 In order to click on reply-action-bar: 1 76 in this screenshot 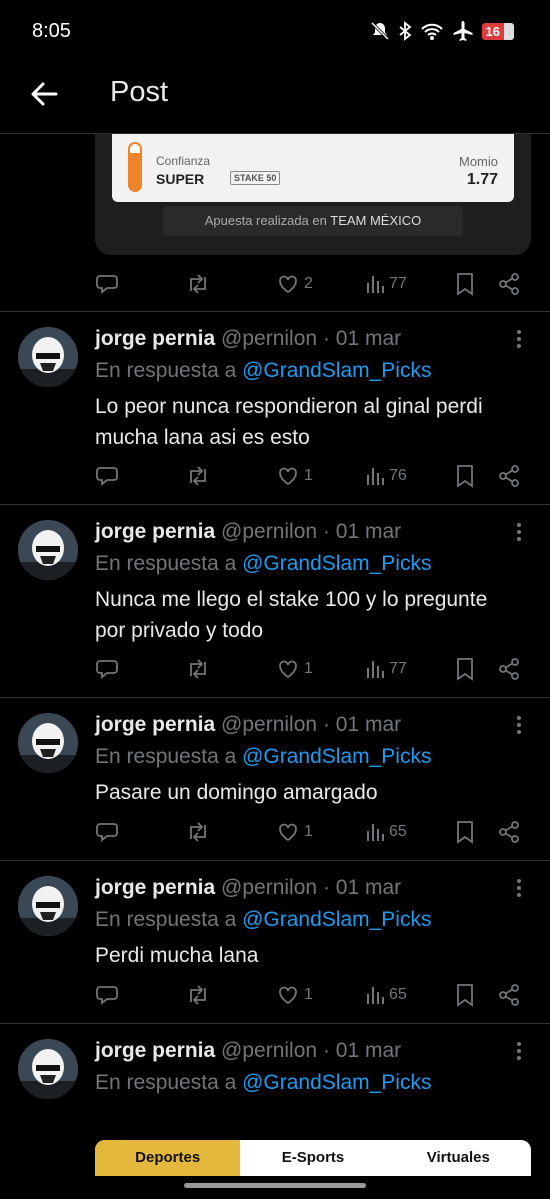, I will do `click(310, 476)`.